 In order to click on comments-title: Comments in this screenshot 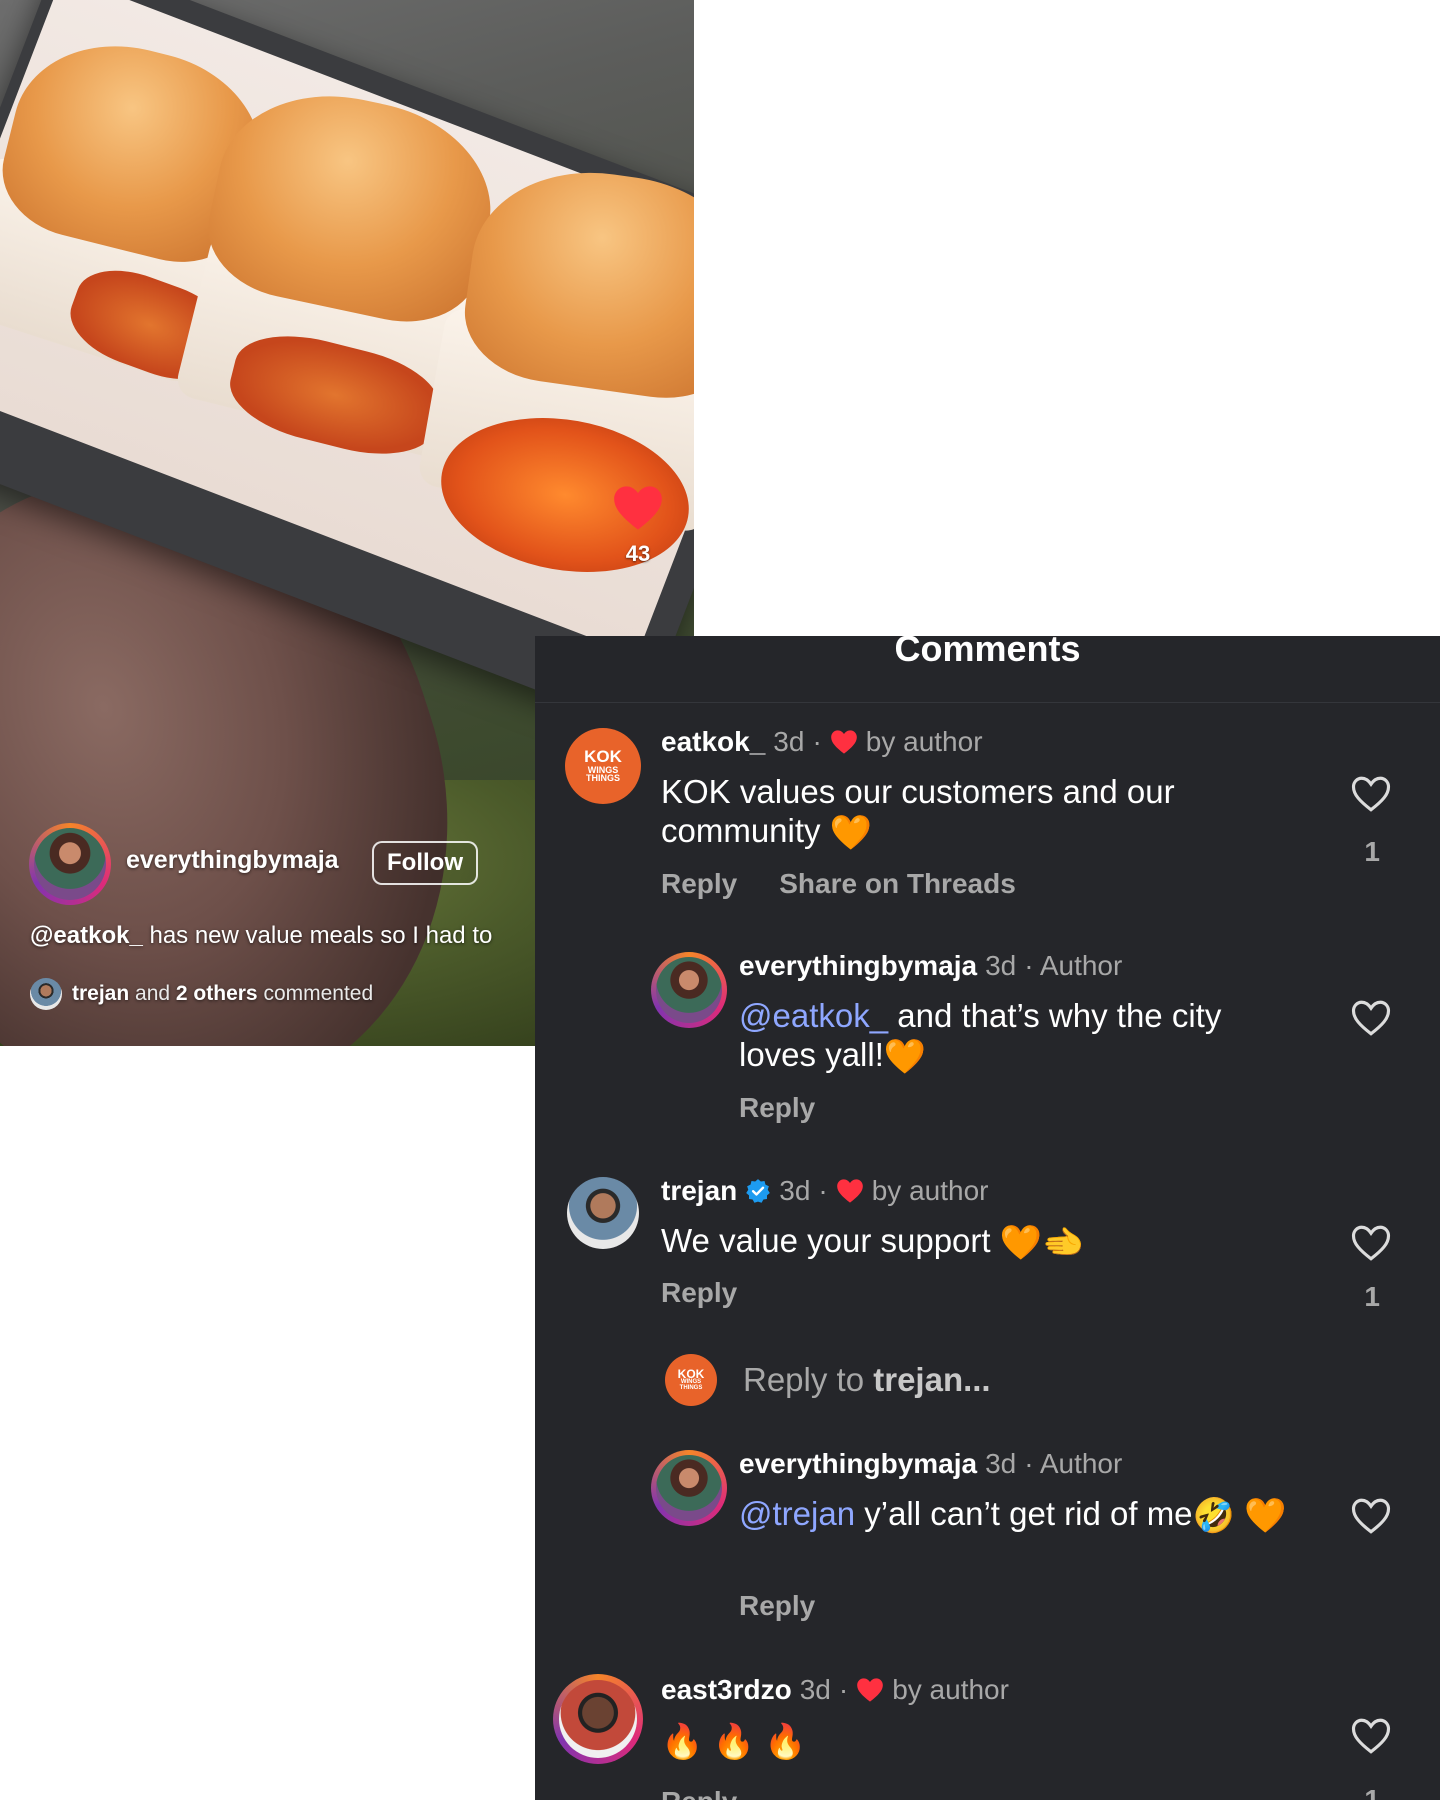, I will do `click(987, 652)`.